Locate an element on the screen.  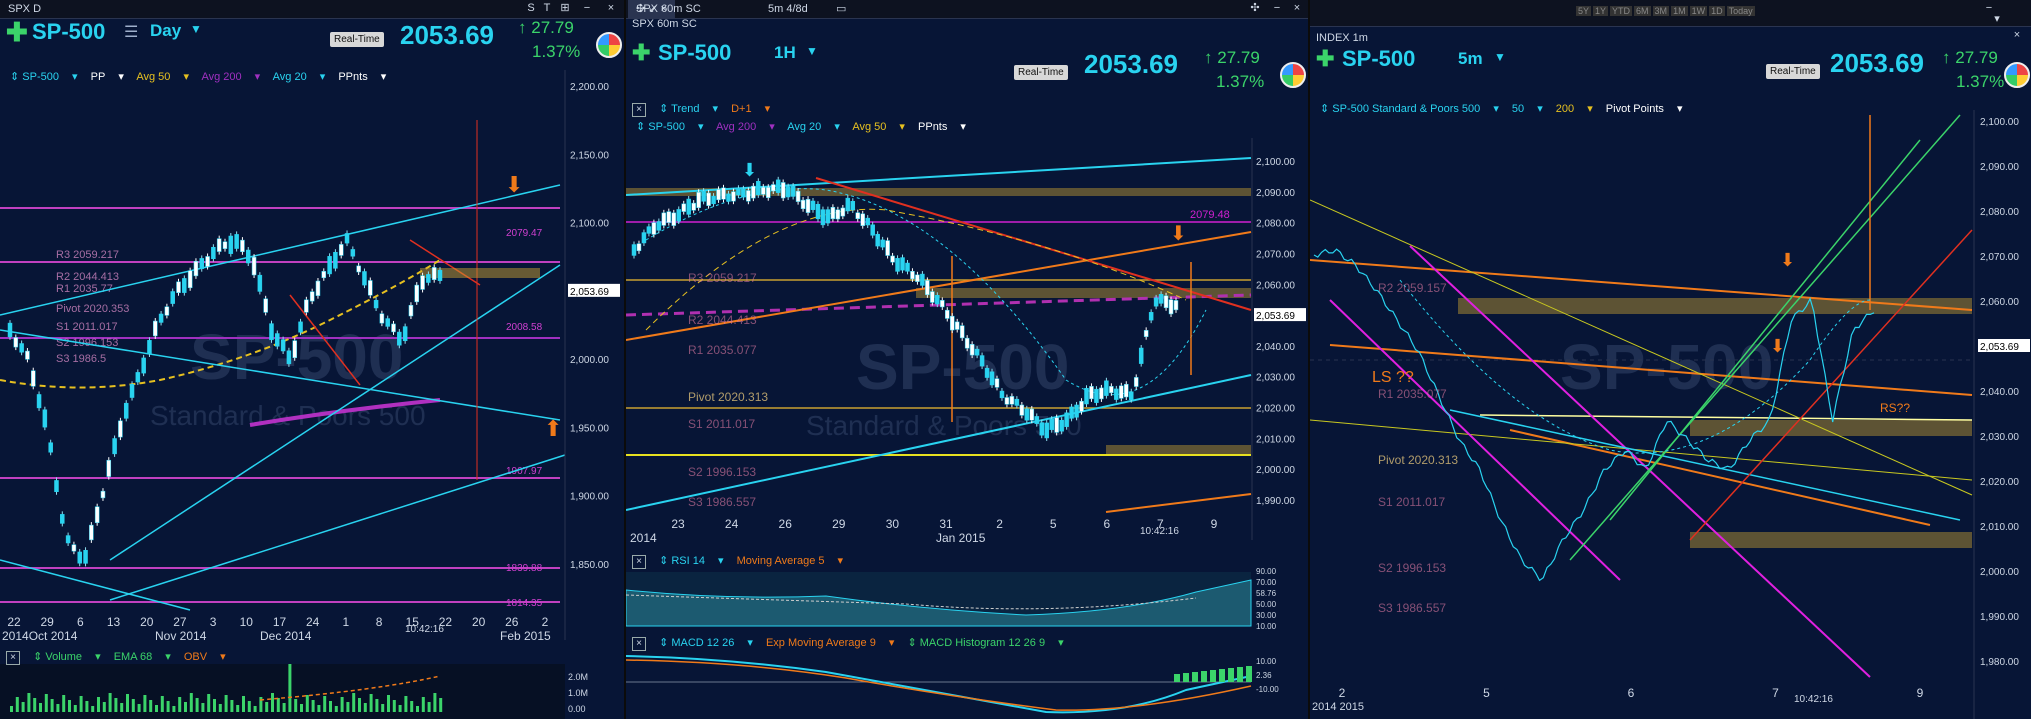
middle-x-tick-label: 5 is located at coordinates (1053, 524).